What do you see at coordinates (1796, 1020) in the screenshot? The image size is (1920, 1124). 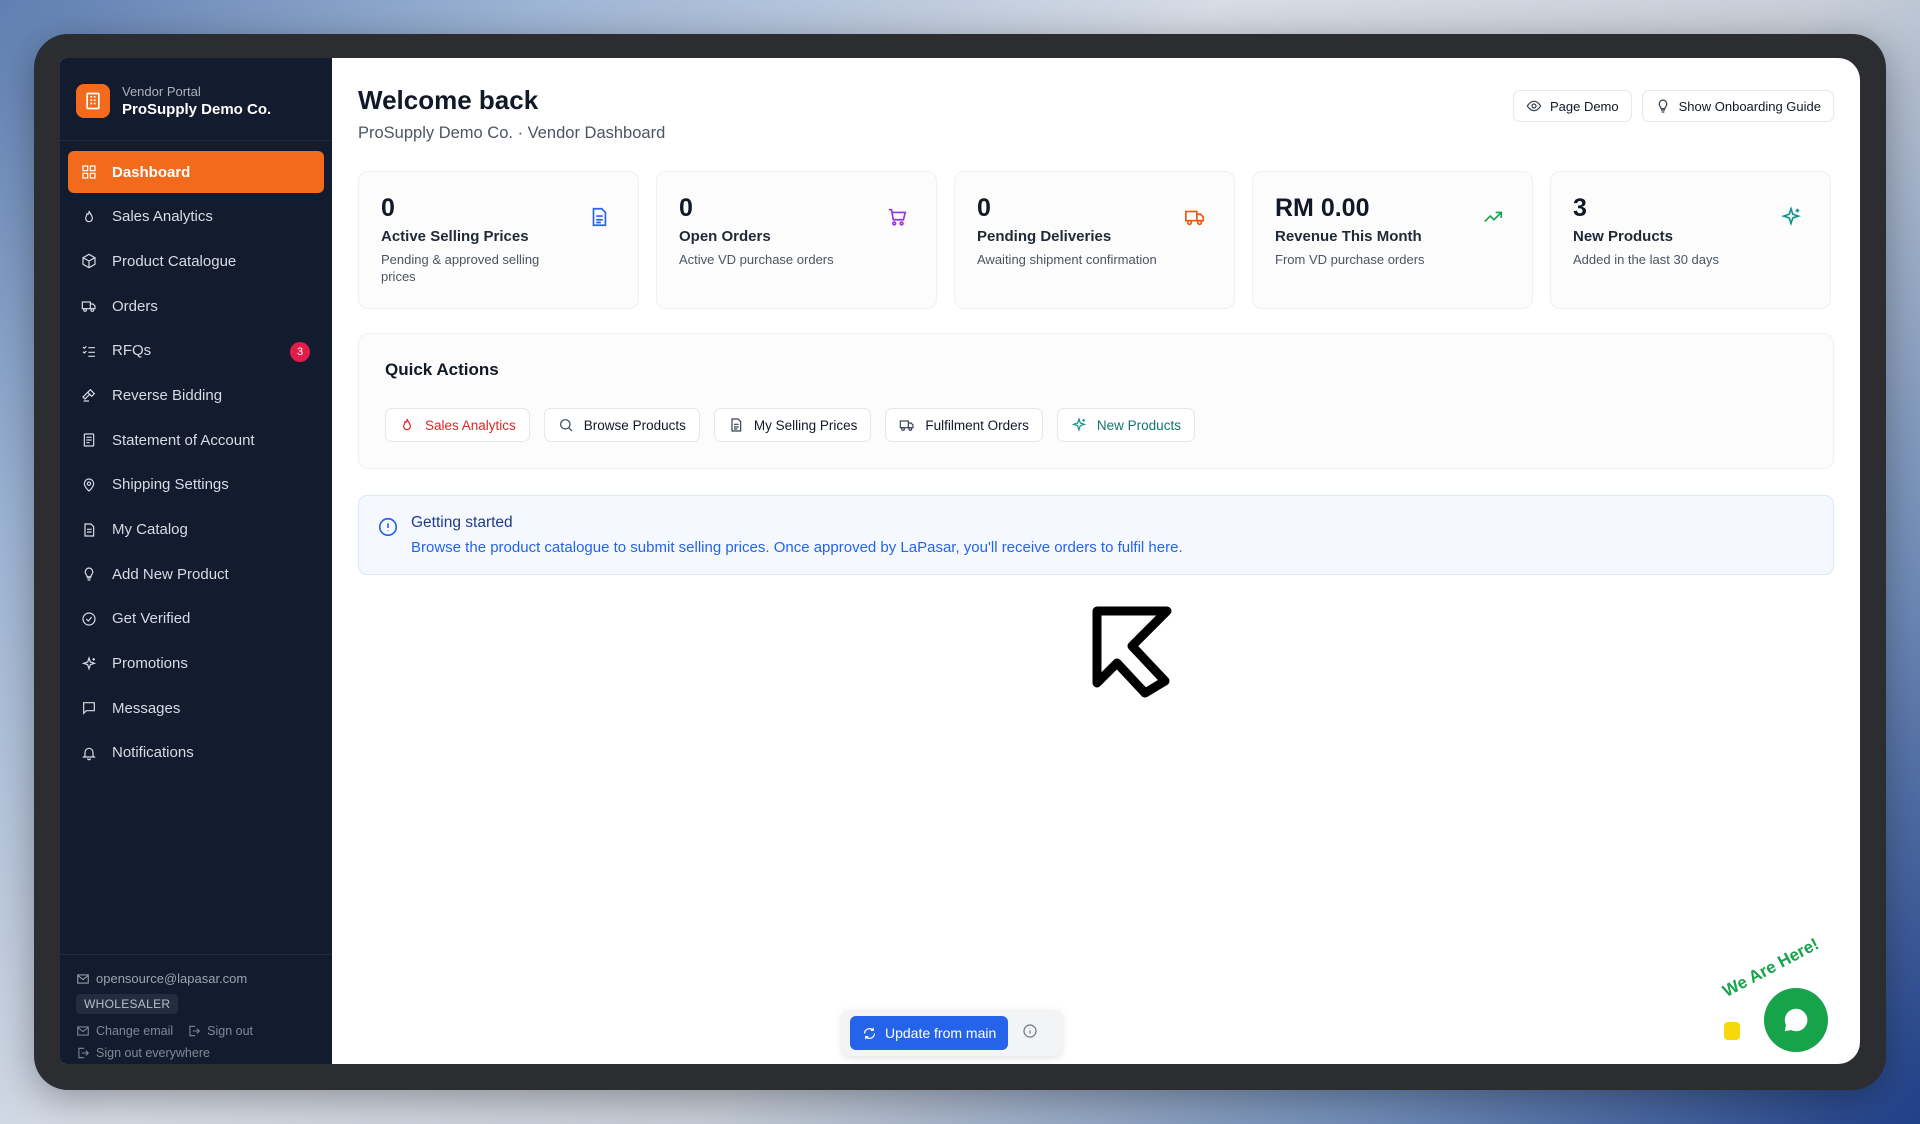 I see `chat-bubble-icon` at bounding box center [1796, 1020].